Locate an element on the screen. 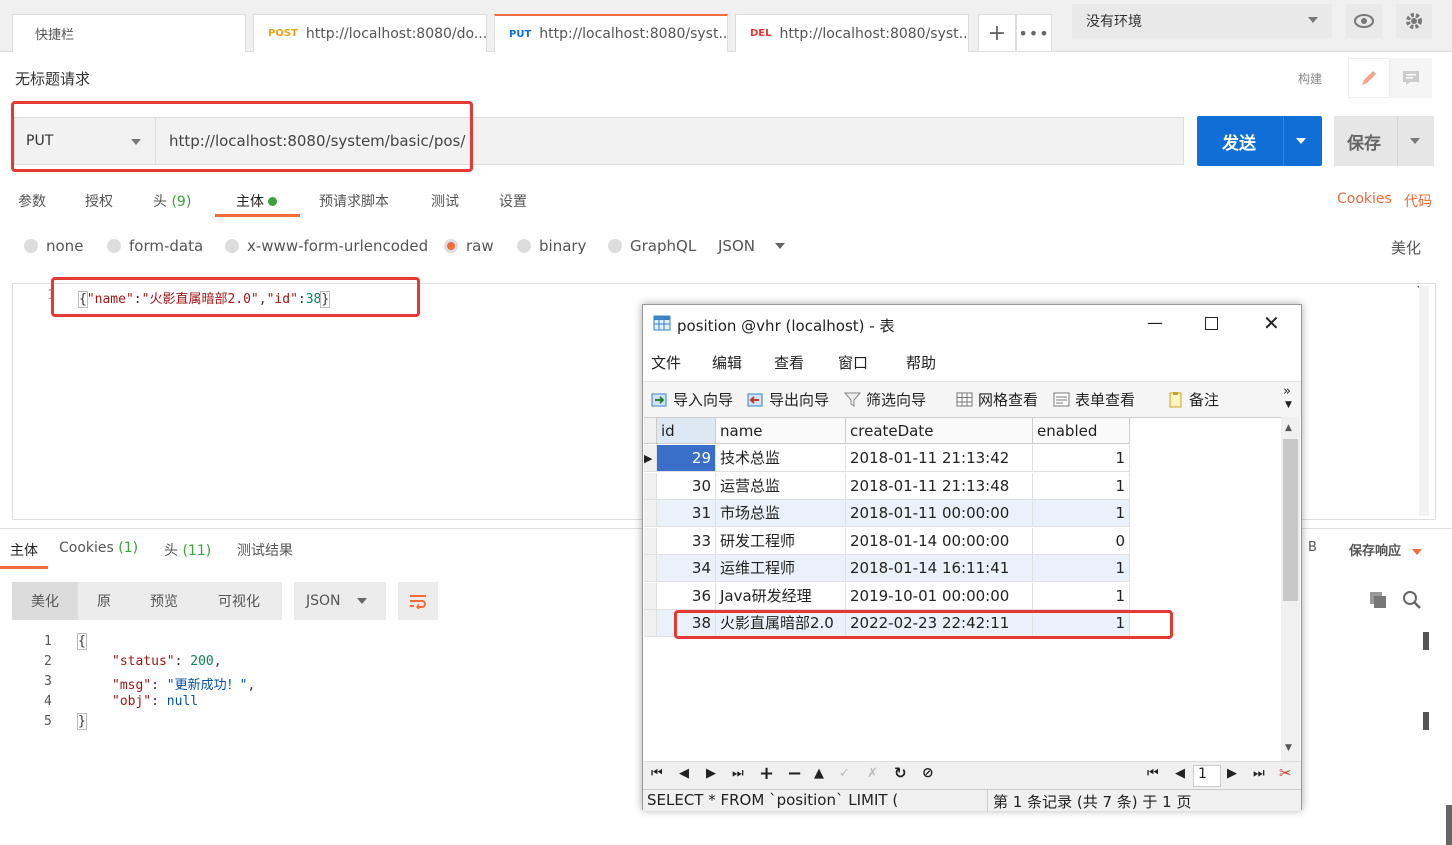 This screenshot has width=1452, height=845. environment-eye-icon is located at coordinates (1364, 21).